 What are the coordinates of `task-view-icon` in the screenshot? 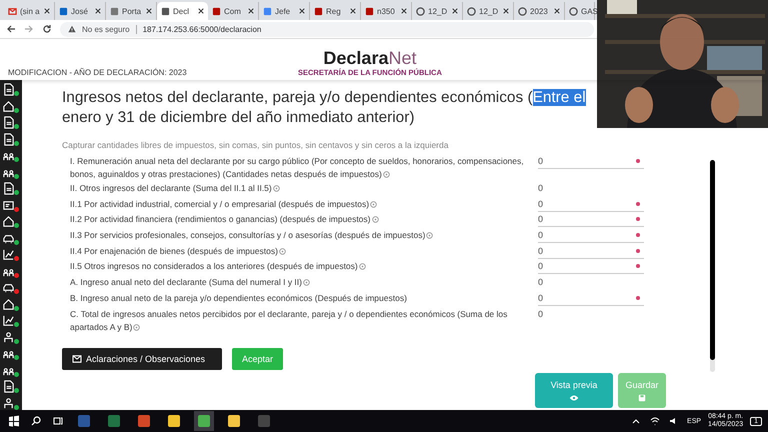 It's located at (58, 421).